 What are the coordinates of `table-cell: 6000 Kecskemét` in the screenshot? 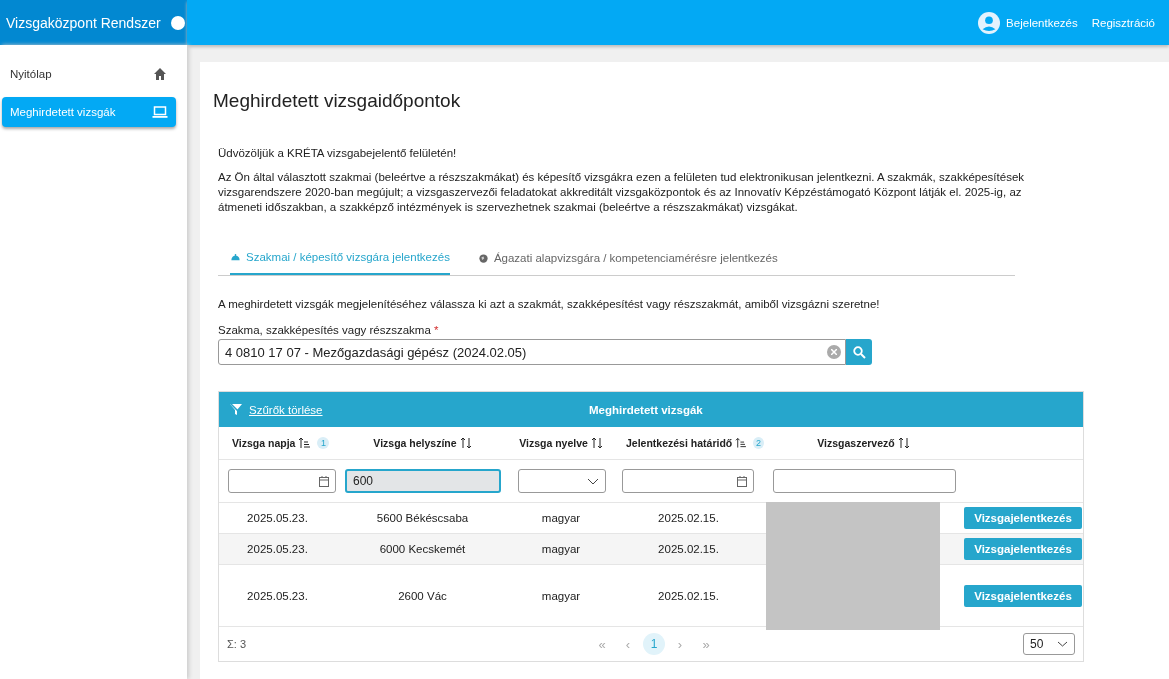 It's located at (422, 549).